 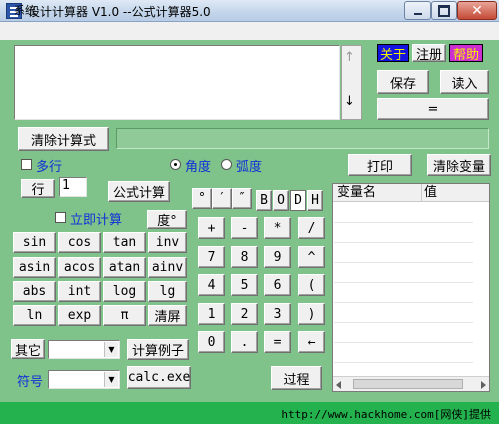 What do you see at coordinates (211, 314) in the screenshot?
I see `key-1: 1` at bounding box center [211, 314].